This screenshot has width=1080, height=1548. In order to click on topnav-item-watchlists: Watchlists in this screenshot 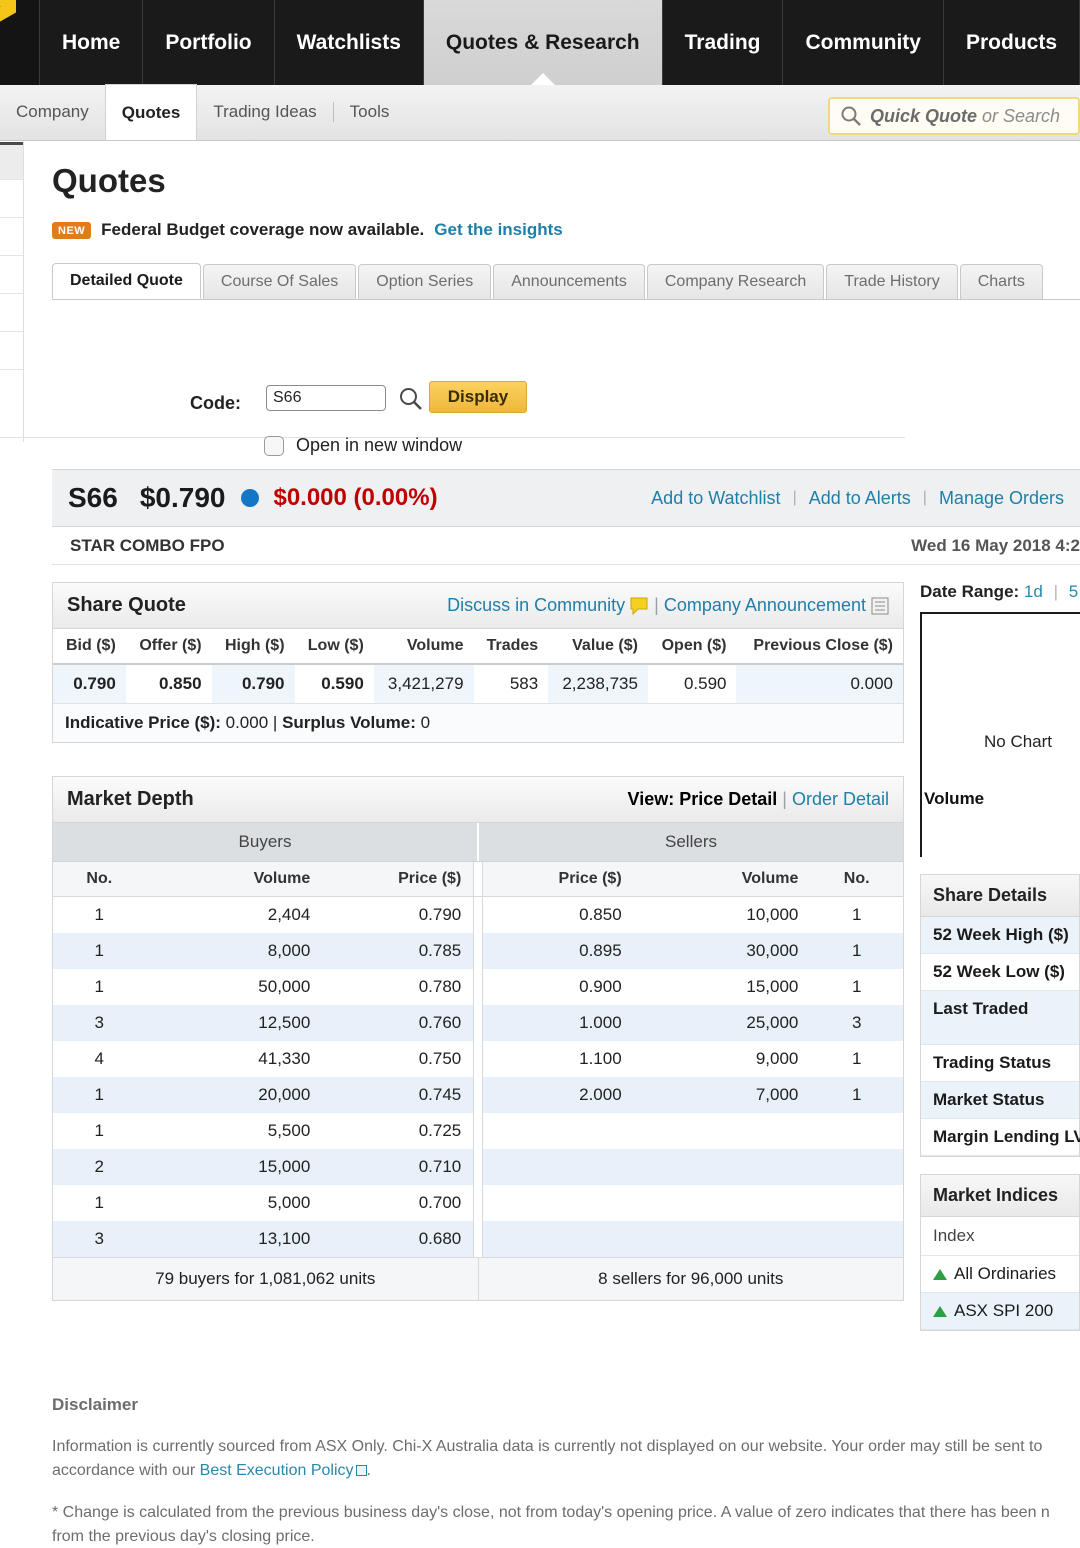, I will do `click(349, 42)`.